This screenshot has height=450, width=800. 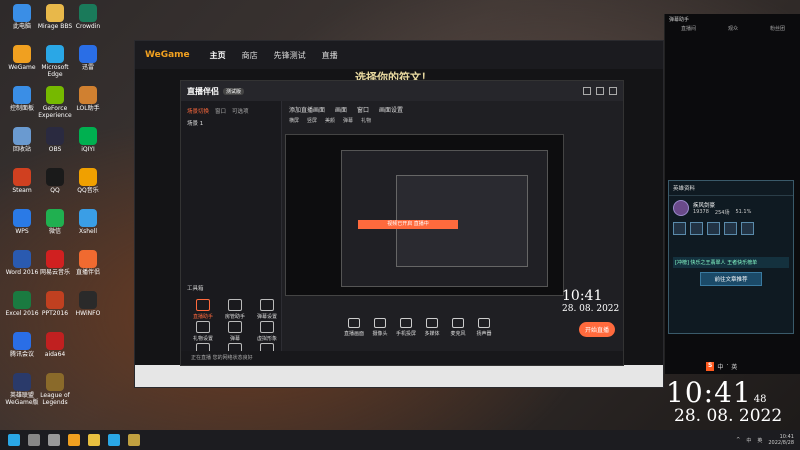 I want to click on ime-item: 中, so click(x=720, y=366).